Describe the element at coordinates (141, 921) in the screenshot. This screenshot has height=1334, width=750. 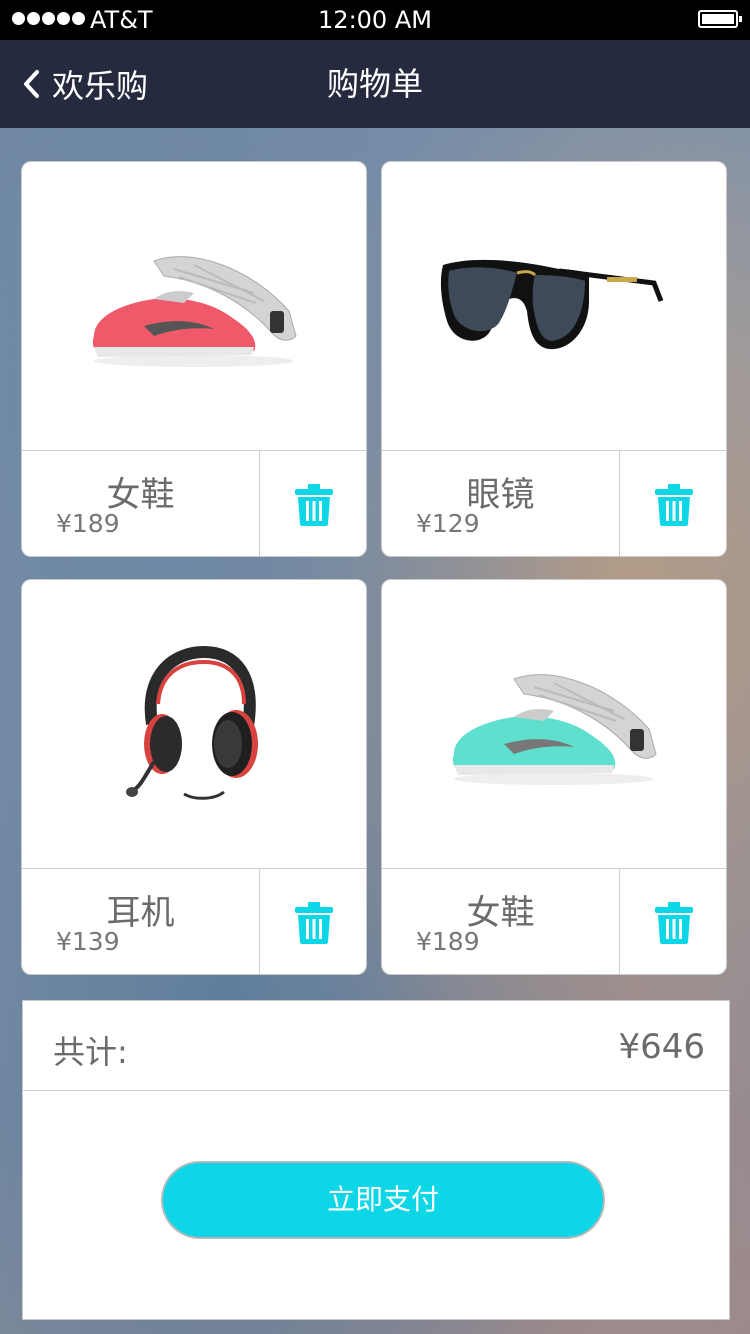
I see `item-info: 耳机 ¥139` at that location.